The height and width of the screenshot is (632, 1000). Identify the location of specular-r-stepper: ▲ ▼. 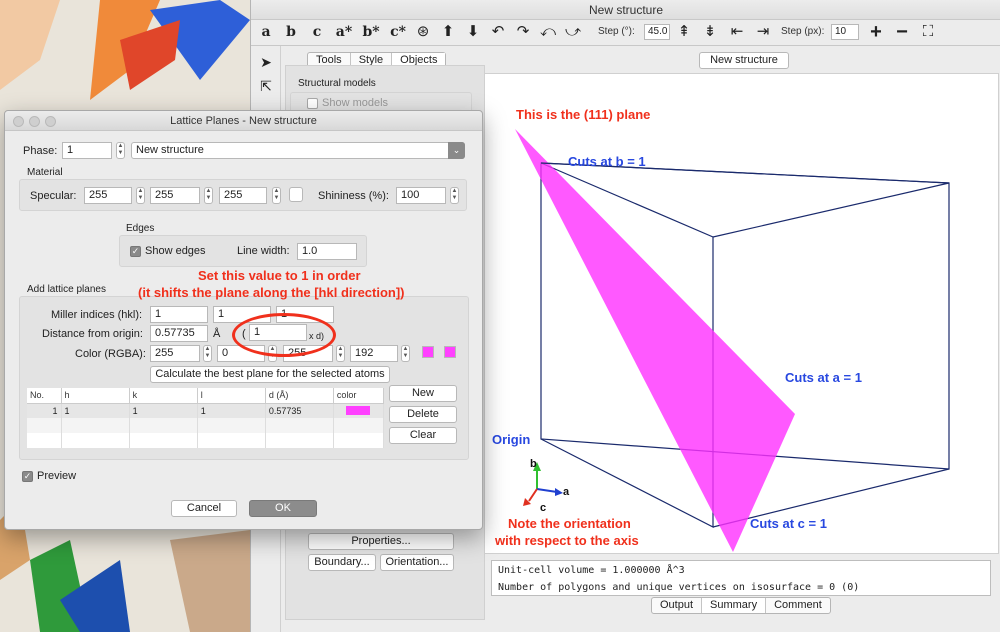
(140, 195).